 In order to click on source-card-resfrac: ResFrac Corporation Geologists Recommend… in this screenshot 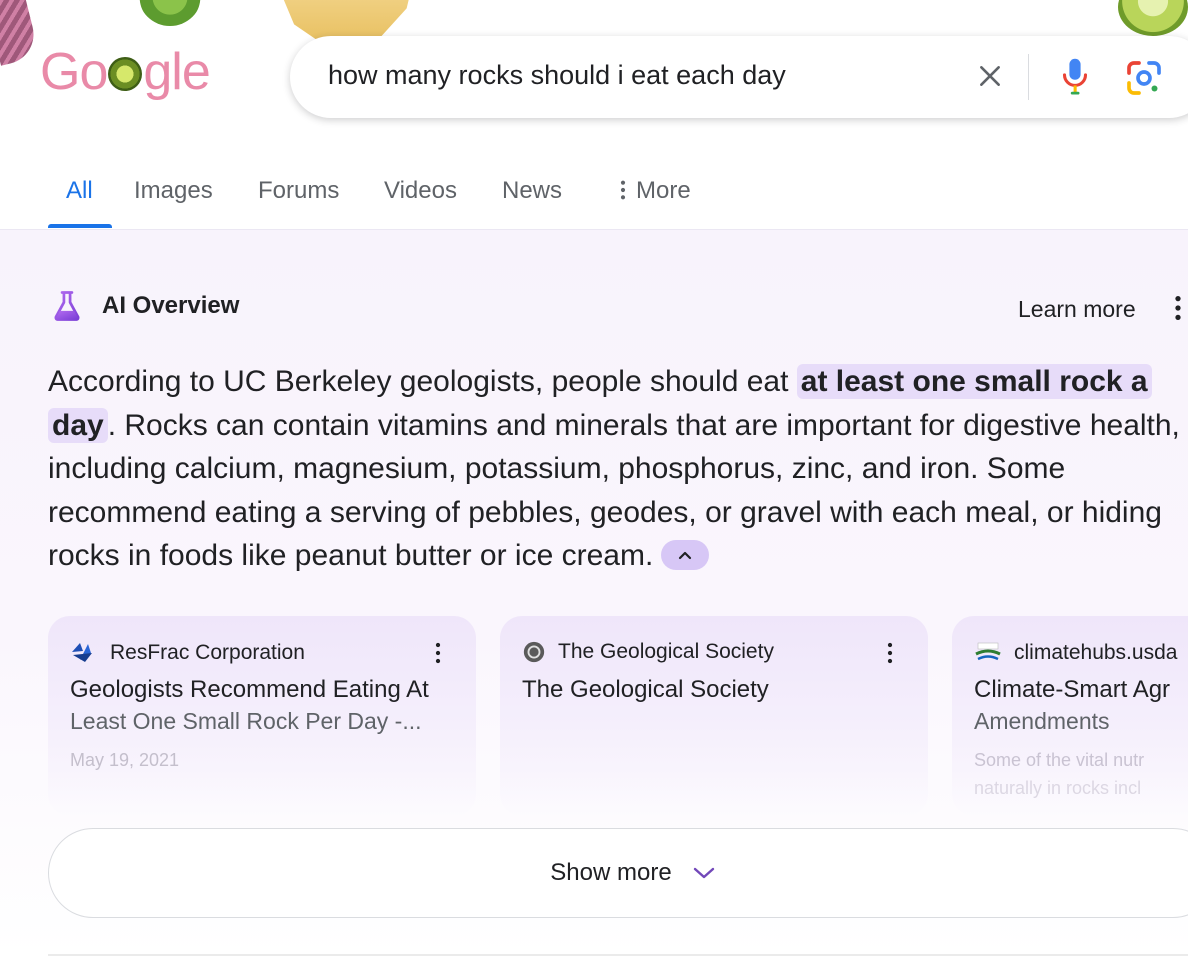, I will do `click(262, 716)`.